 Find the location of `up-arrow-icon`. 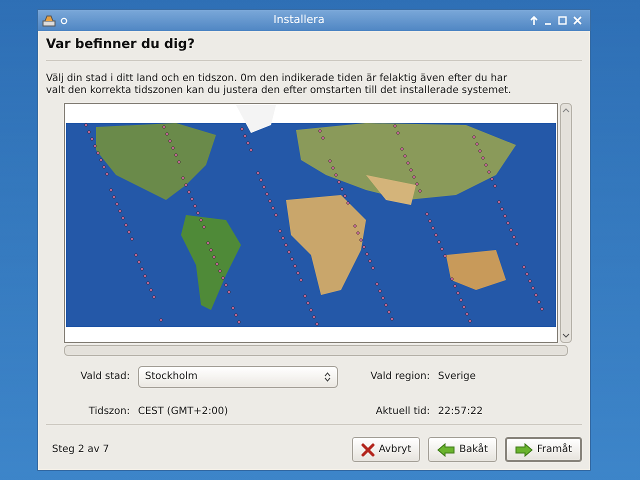

up-arrow-icon is located at coordinates (534, 20).